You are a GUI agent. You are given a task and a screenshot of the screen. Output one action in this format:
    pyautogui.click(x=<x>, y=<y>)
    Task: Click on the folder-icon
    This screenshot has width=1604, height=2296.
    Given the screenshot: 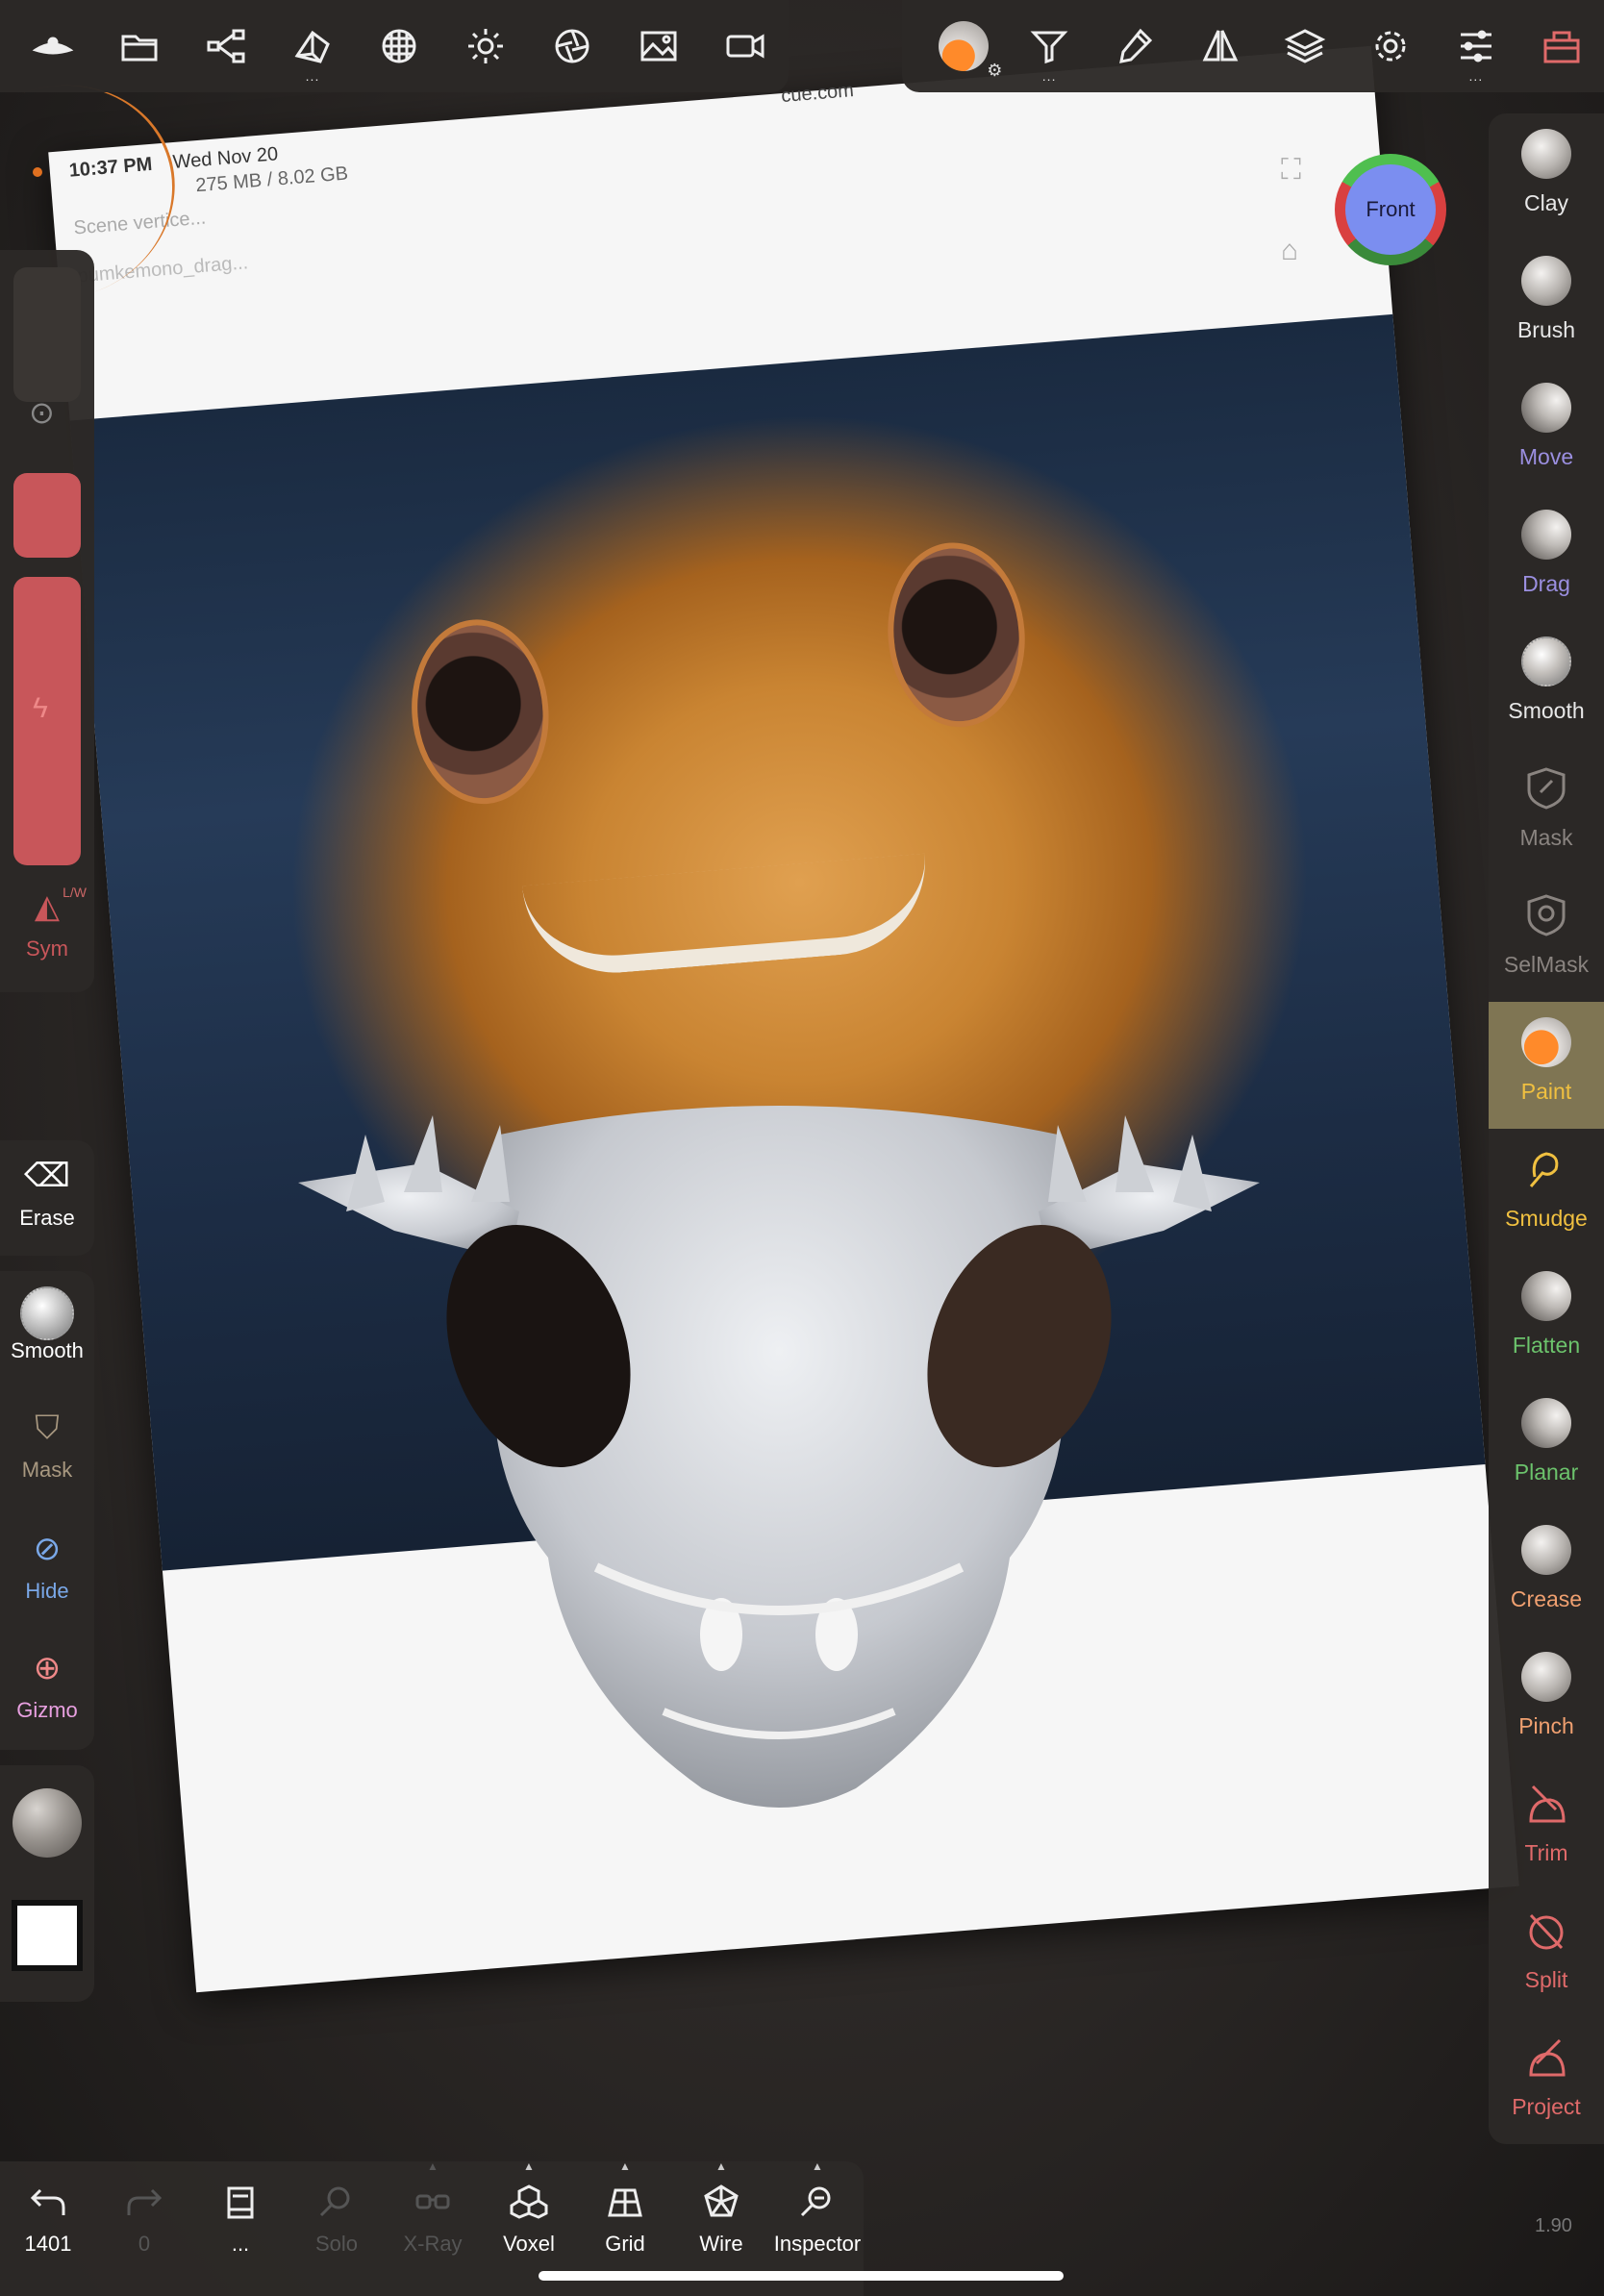 What is the action you would take?
    pyautogui.click(x=139, y=46)
    